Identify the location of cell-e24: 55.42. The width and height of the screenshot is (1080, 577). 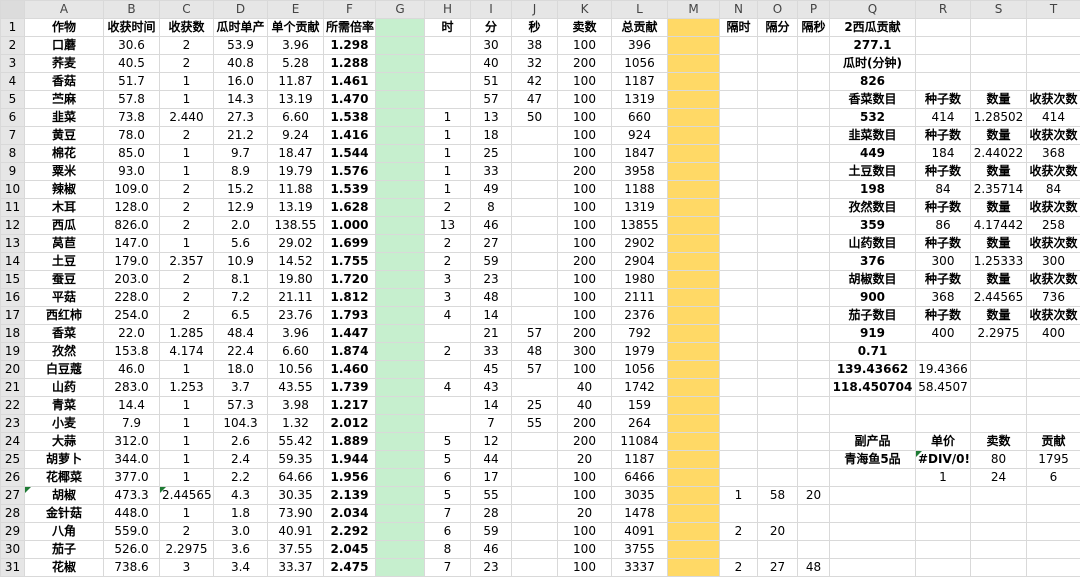
(296, 442).